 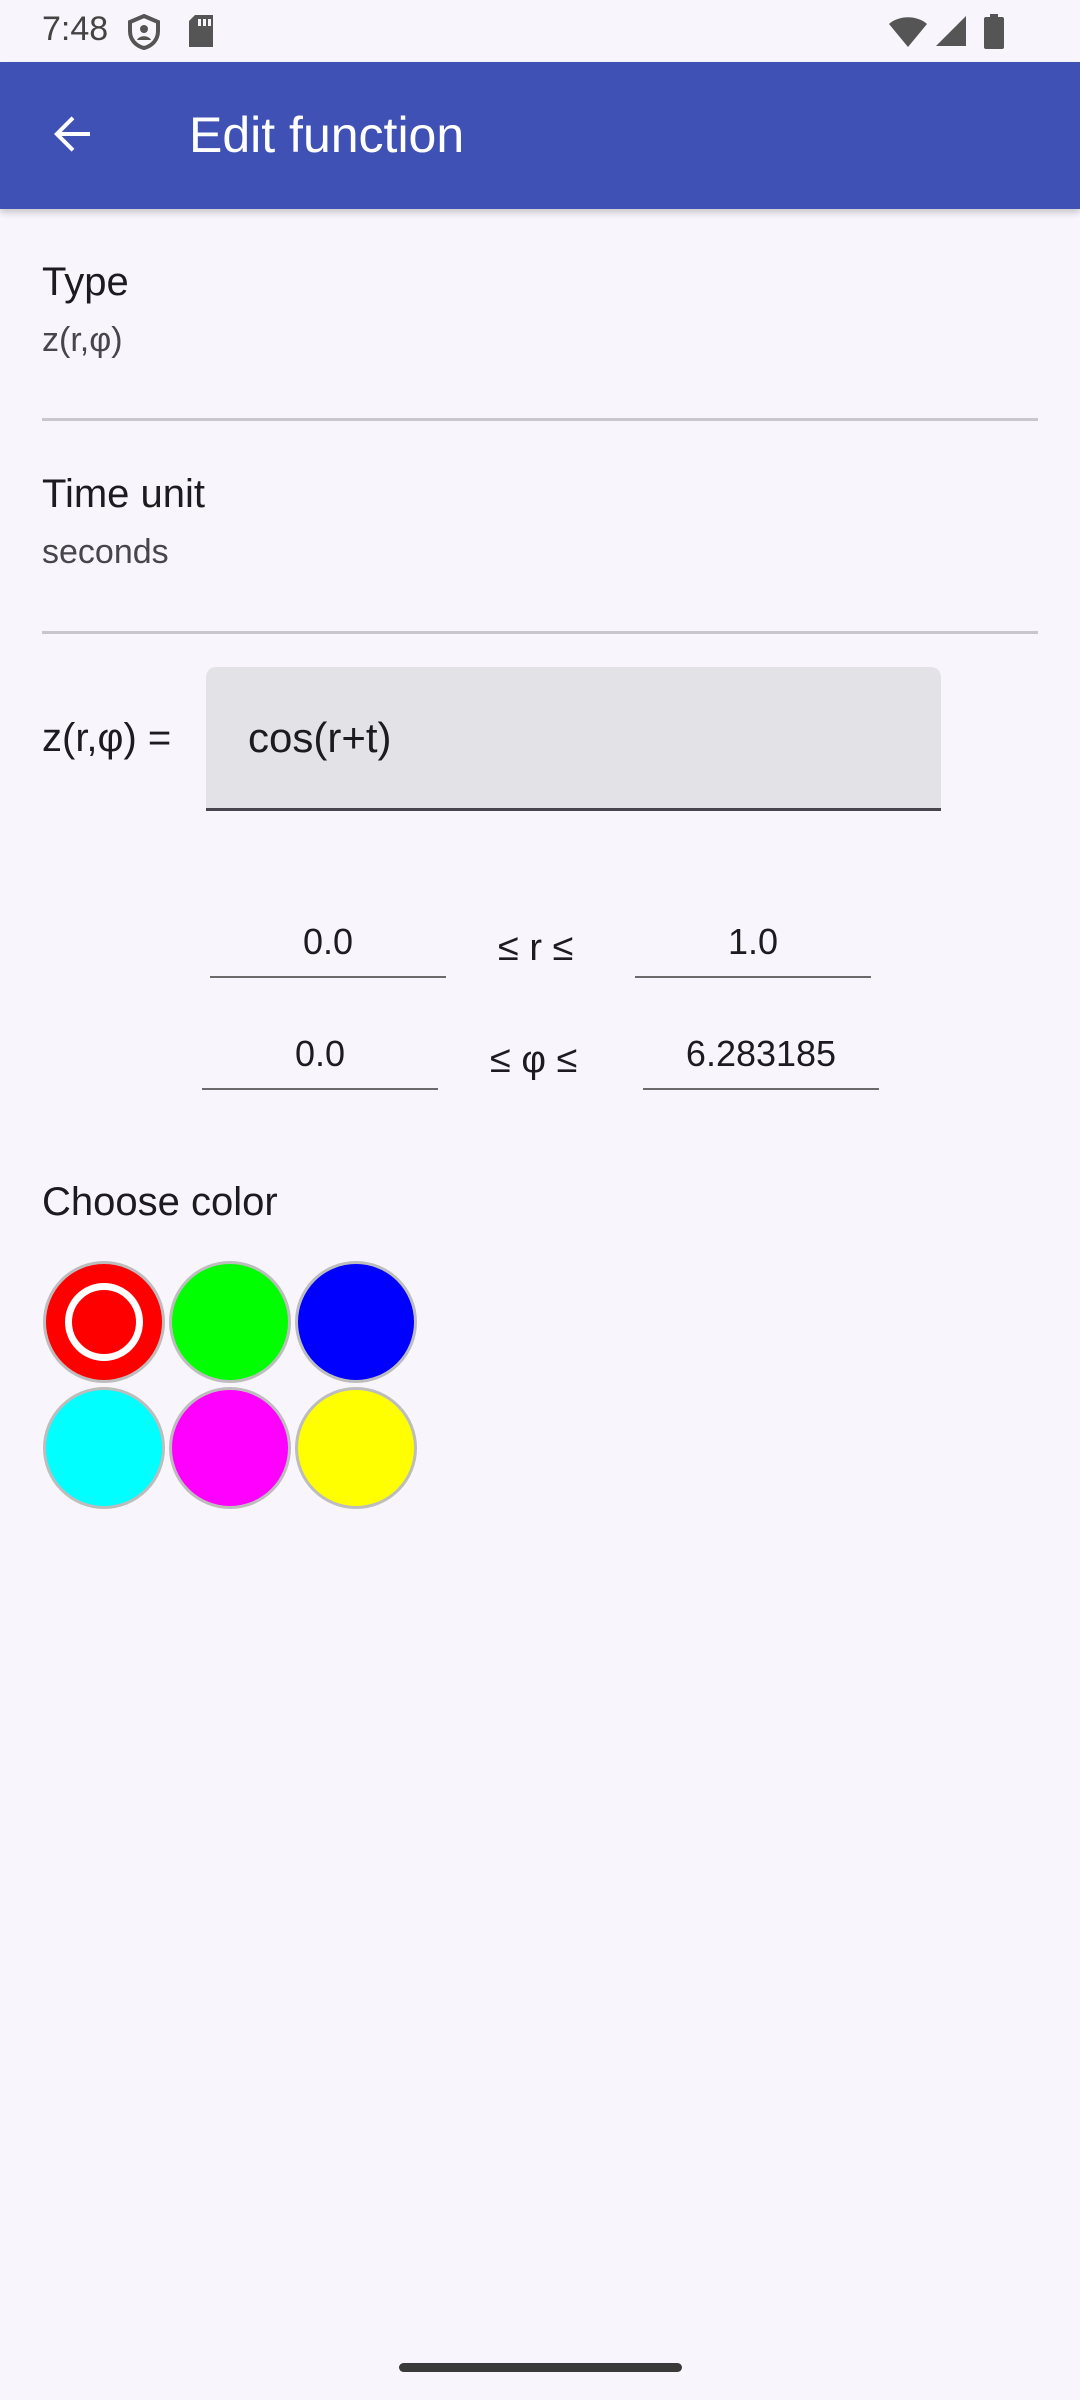 What do you see at coordinates (540, 2367) in the screenshot?
I see `gesture-nav-handle` at bounding box center [540, 2367].